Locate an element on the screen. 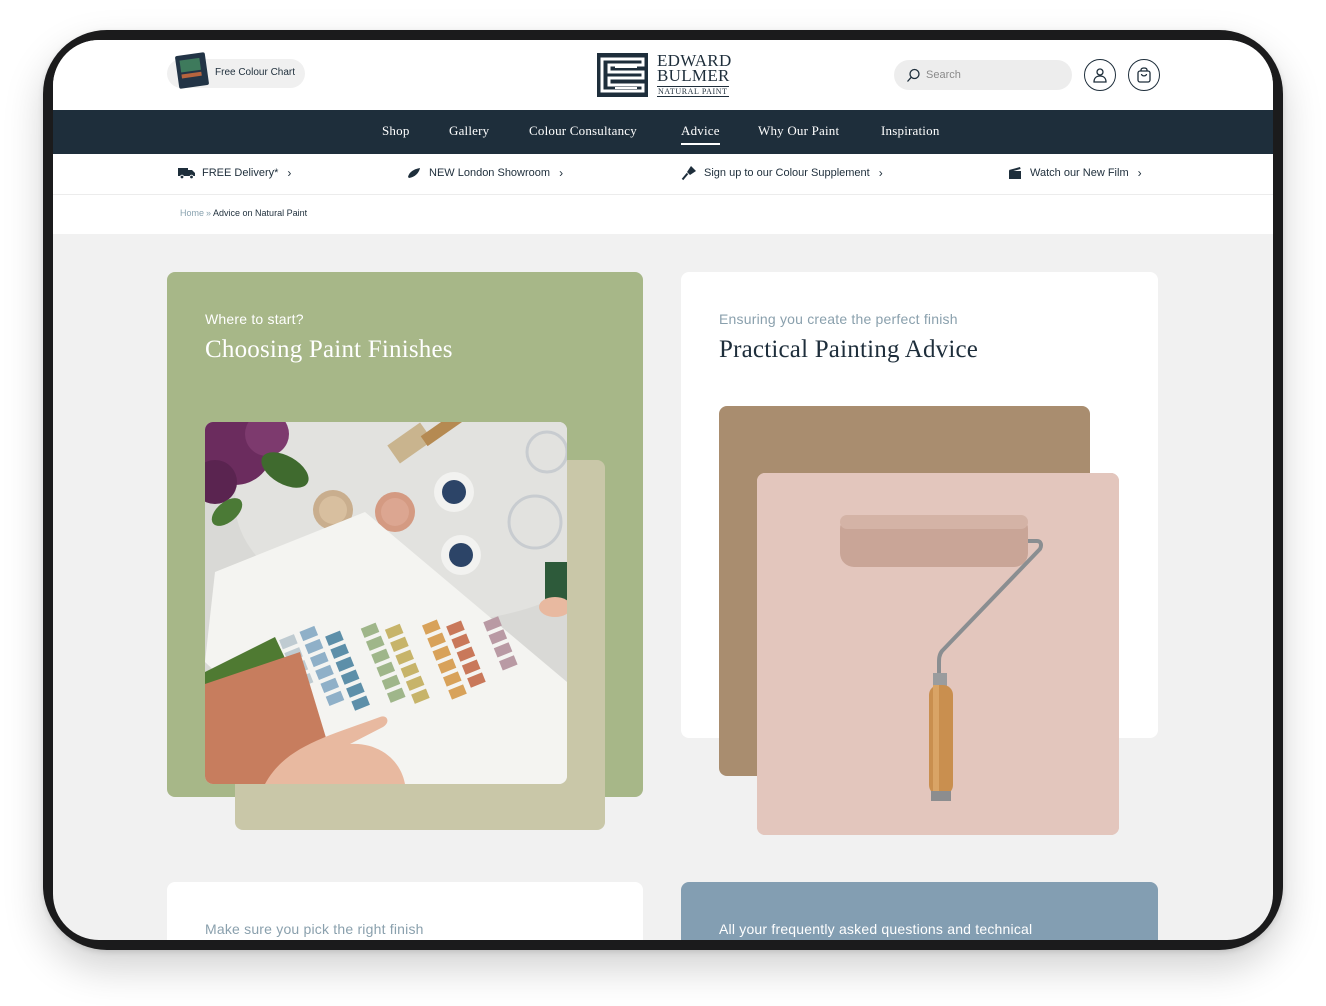 The width and height of the screenshot is (1326, 1006). basket-button is located at coordinates (1144, 75).